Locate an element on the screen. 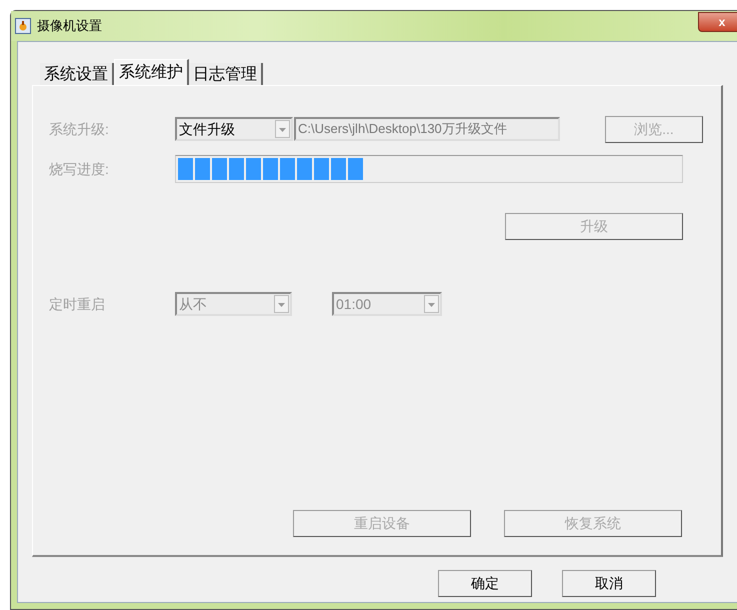 This screenshot has height=610, width=737. tab: 系统维护 is located at coordinates (151, 72).